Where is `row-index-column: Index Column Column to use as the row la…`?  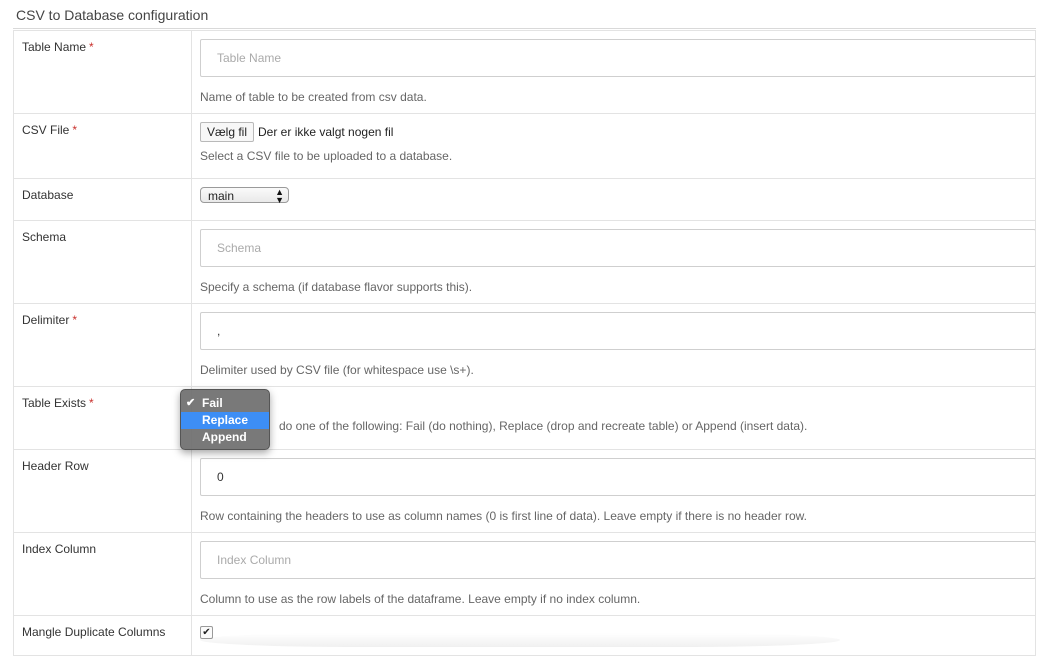
row-index-column: Index Column Column to use as the row la… is located at coordinates (524, 574).